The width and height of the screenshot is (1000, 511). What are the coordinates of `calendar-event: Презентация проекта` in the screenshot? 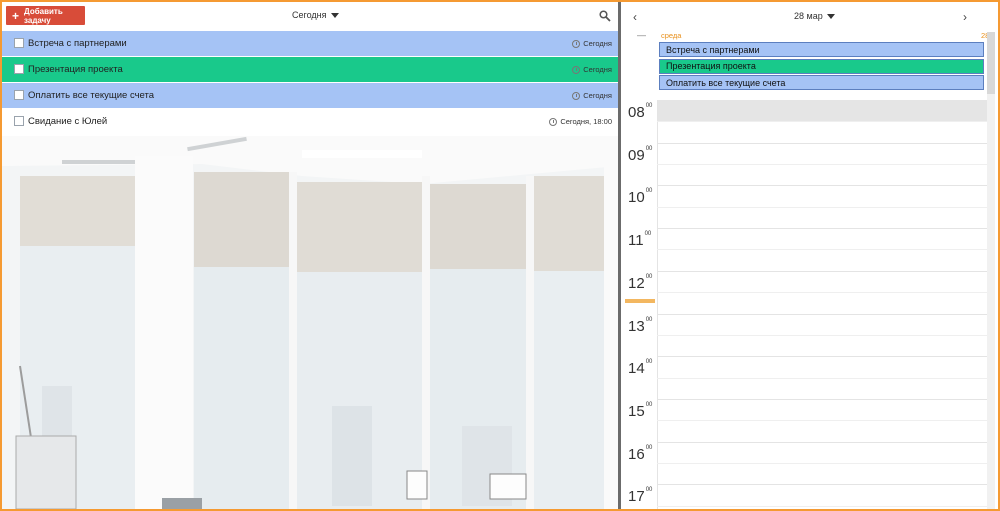 It's located at (821, 66).